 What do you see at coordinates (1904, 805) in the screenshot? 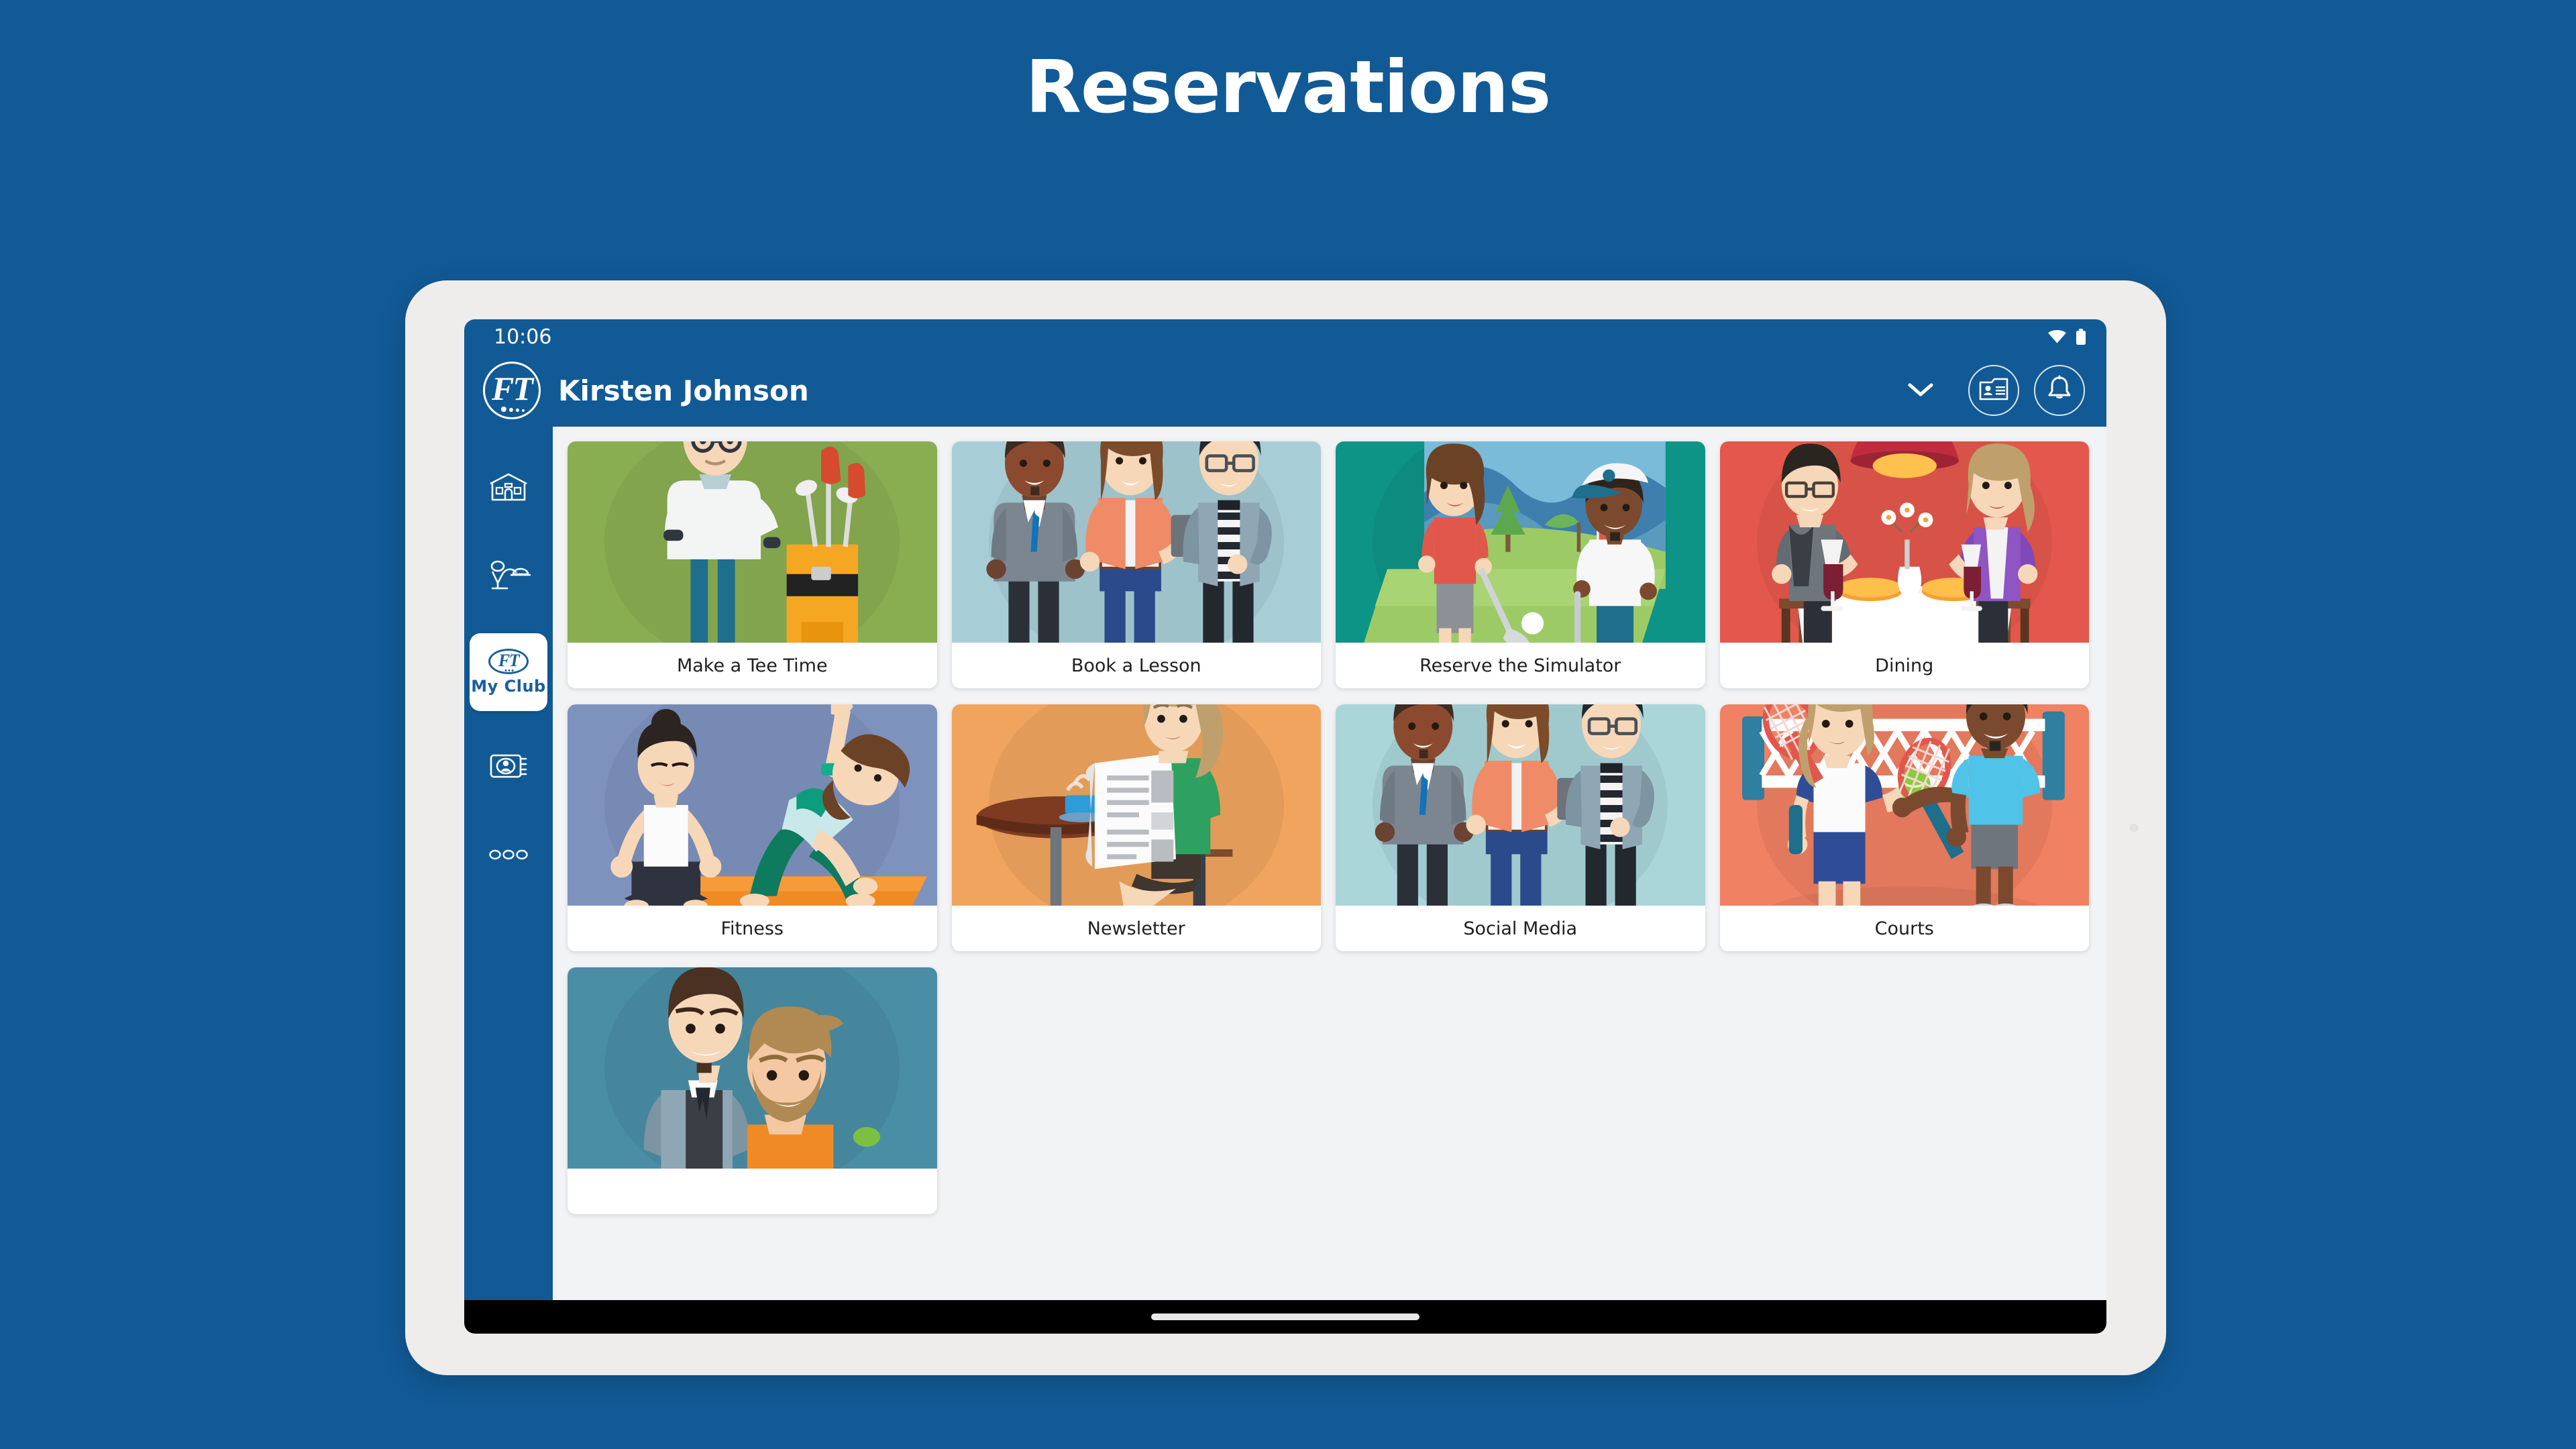
I see `card-art-tennis-players` at bounding box center [1904, 805].